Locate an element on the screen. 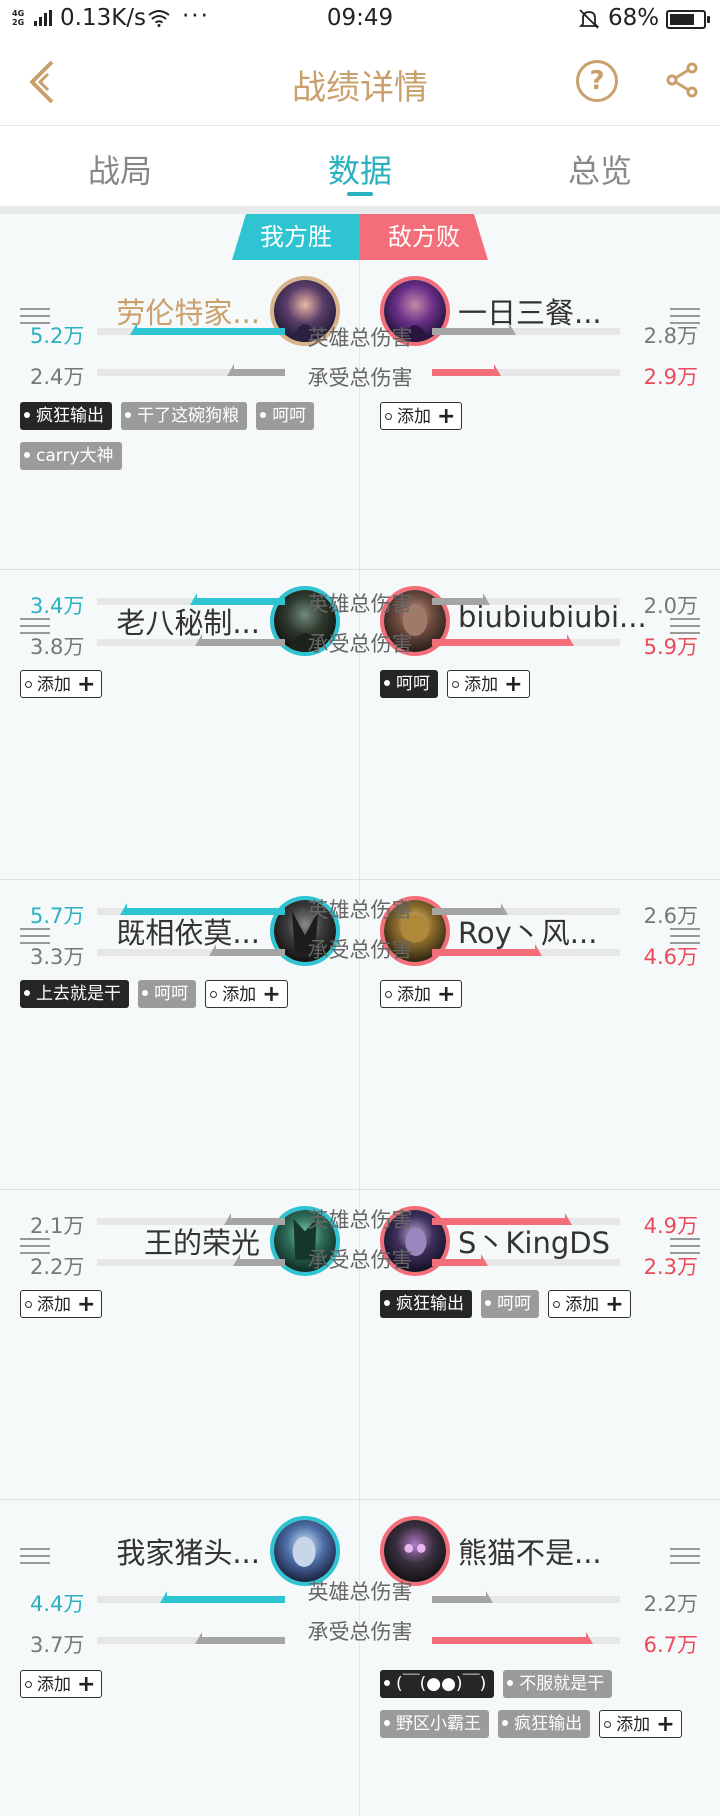 Image resolution: width=720 pixels, height=1816 pixels. damage-taken-value: 2.3万 is located at coordinates (670, 1267).